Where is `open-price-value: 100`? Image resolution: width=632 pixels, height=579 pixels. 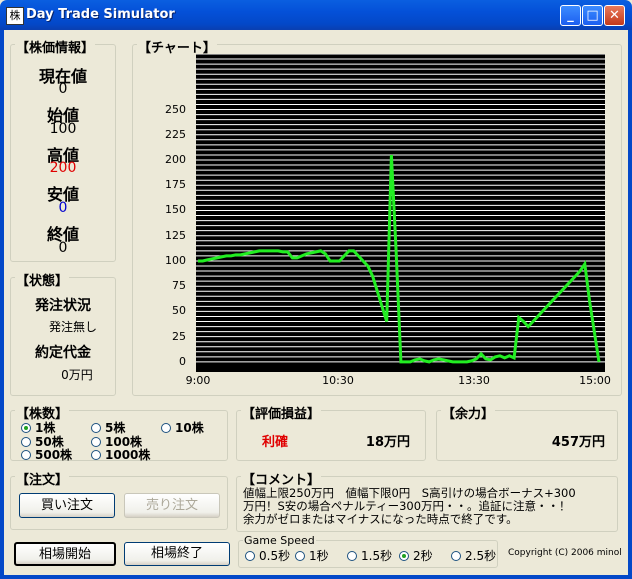 open-price-value: 100 is located at coordinates (63, 129).